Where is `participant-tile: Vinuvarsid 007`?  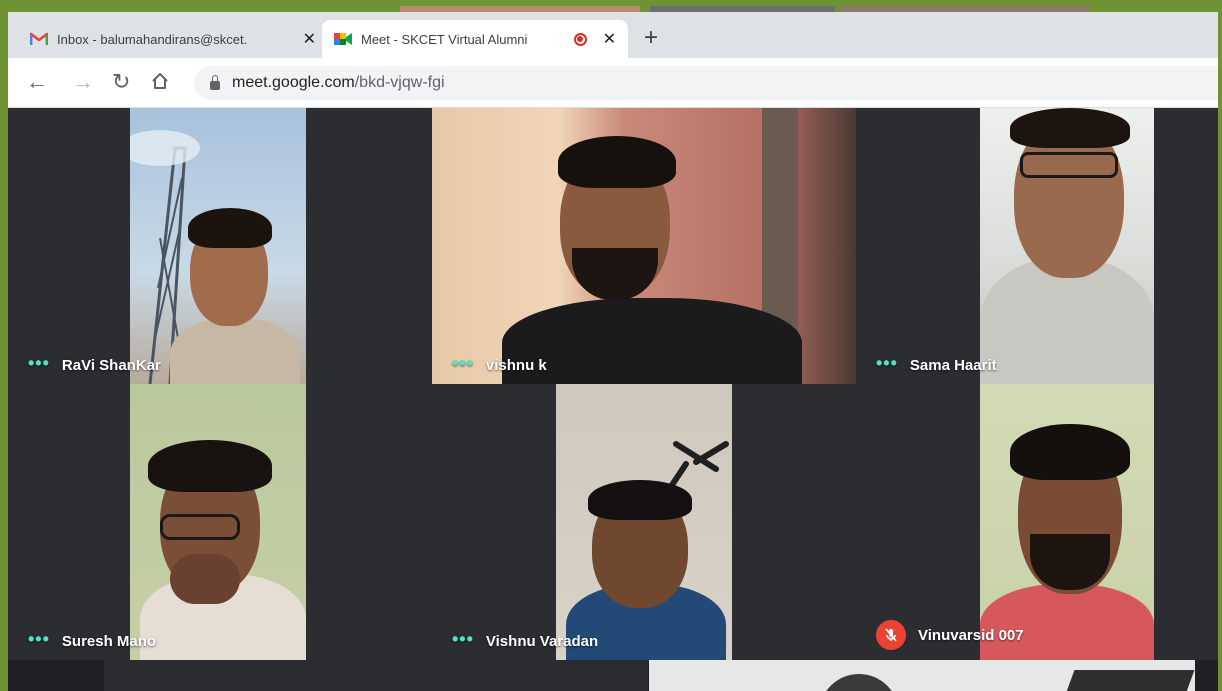 participant-tile: Vinuvarsid 007 is located at coordinates (1037, 522).